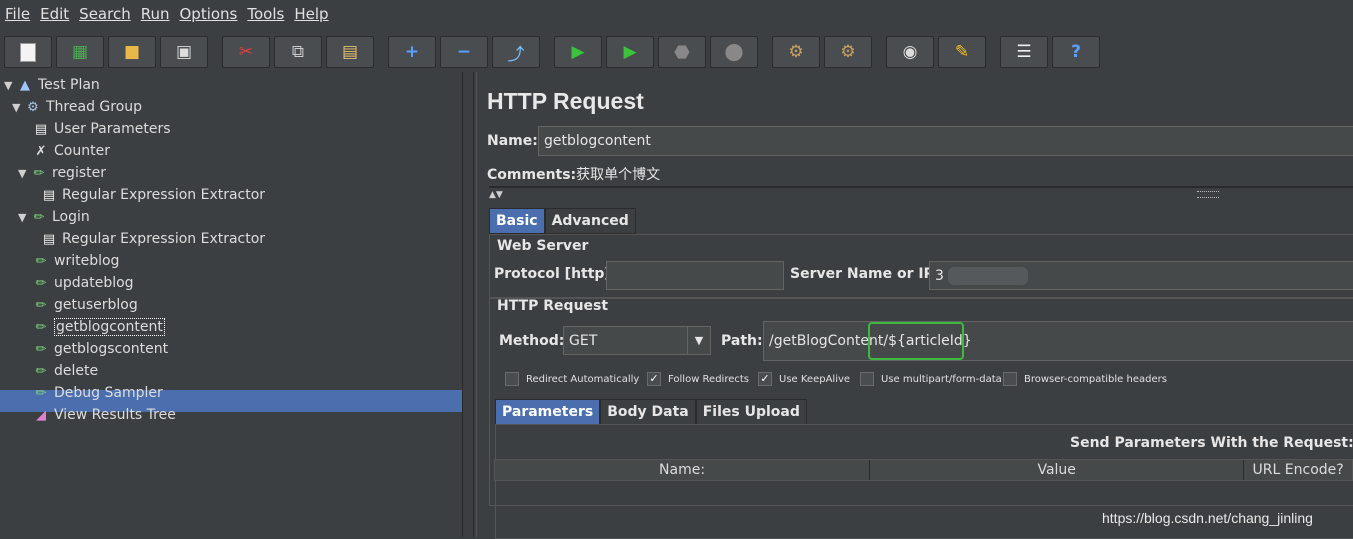 Image resolution: width=1353 pixels, height=539 pixels. I want to click on tree-item-delete: ✏ delete, so click(65, 371).